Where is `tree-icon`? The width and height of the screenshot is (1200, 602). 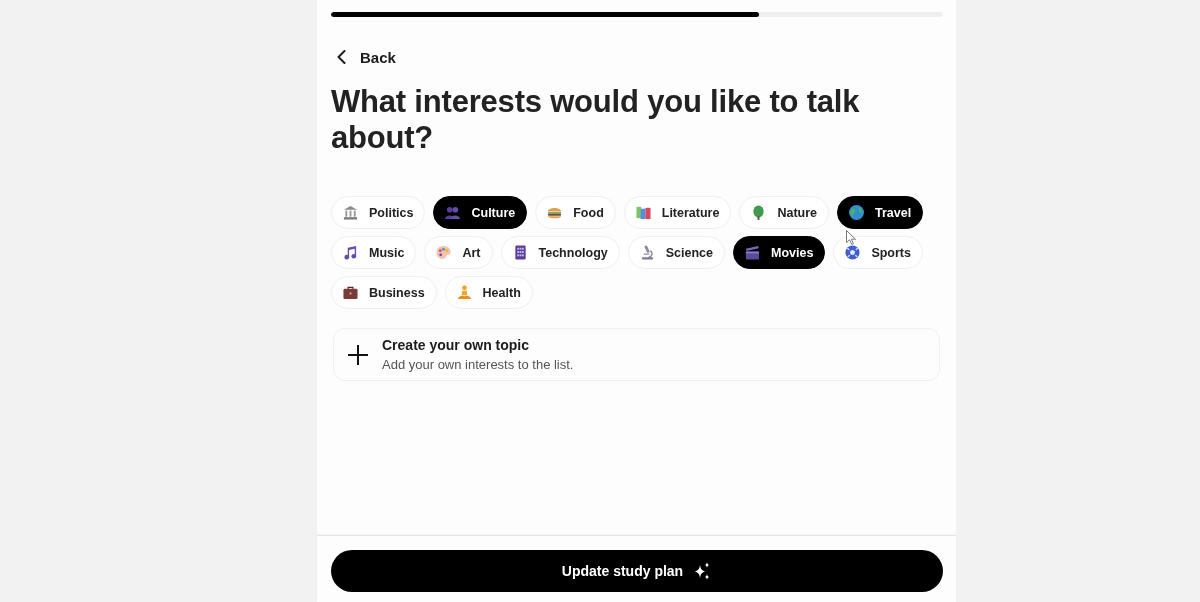 tree-icon is located at coordinates (759, 212).